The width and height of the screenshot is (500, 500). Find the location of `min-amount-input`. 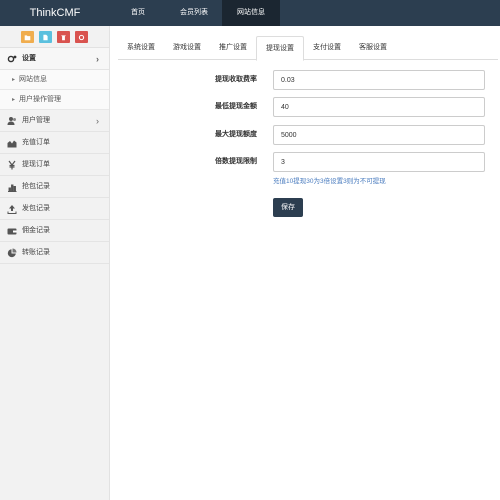

min-amount-input is located at coordinates (379, 107).